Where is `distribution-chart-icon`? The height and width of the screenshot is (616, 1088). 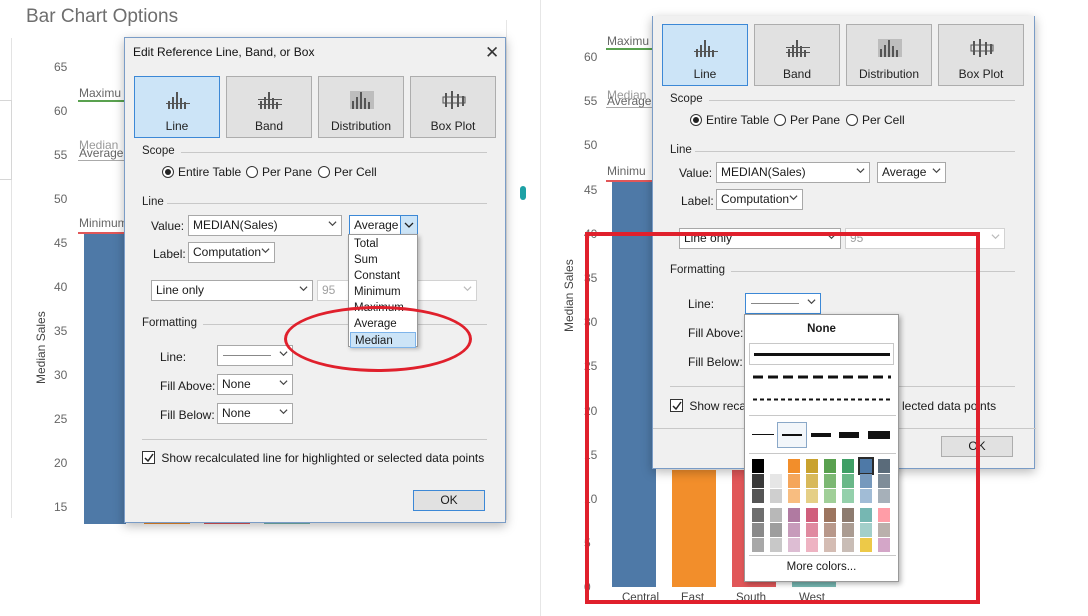
distribution-chart-icon is located at coordinates (362, 100).